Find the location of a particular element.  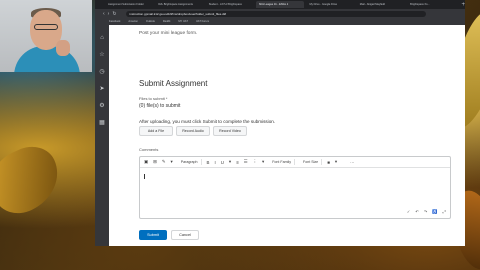

browser-tab: Mail - Abigail Mayfield is located at coordinates (381, 4).